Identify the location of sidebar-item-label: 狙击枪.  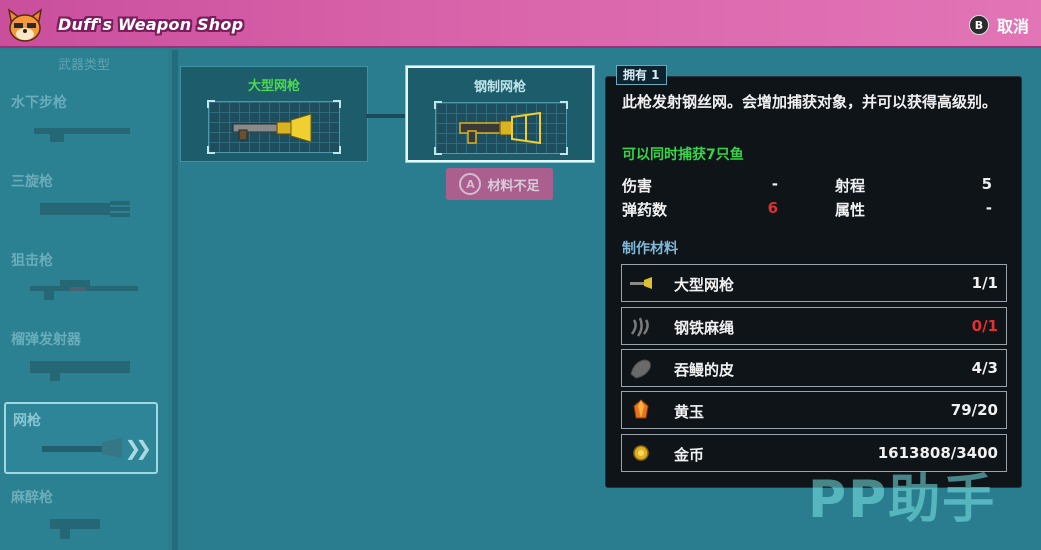
(32, 261).